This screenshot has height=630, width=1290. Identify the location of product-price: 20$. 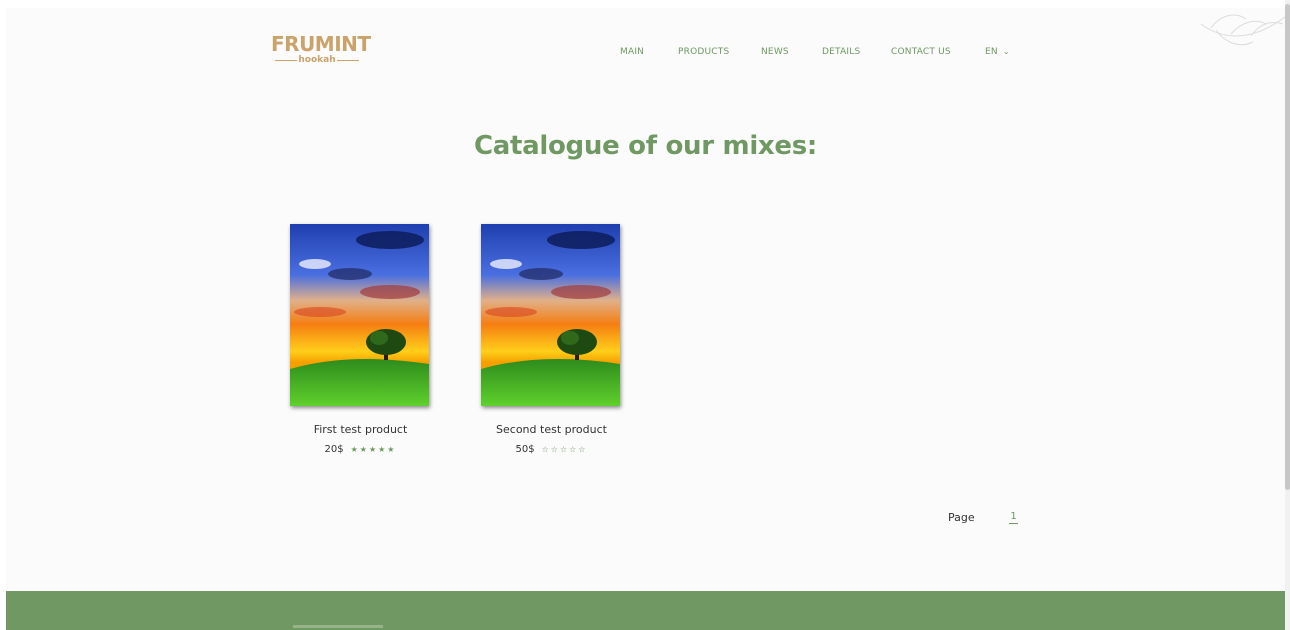
(334, 449).